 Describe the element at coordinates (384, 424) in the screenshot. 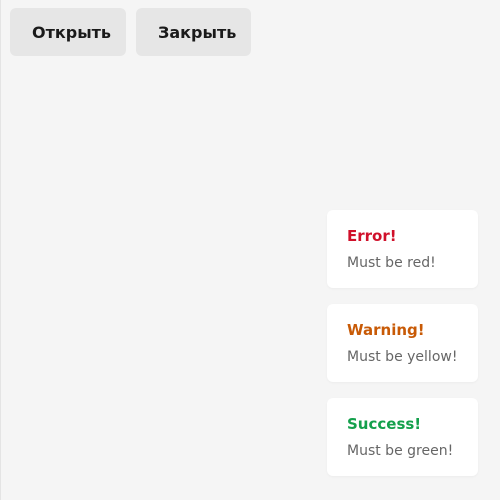

I see `toast-title: Success!` at that location.